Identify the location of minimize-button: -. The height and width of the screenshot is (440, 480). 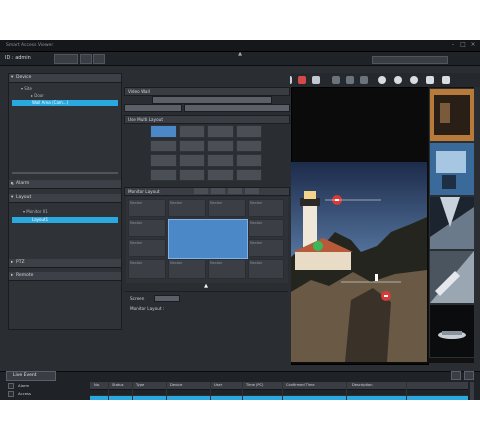
(453, 45).